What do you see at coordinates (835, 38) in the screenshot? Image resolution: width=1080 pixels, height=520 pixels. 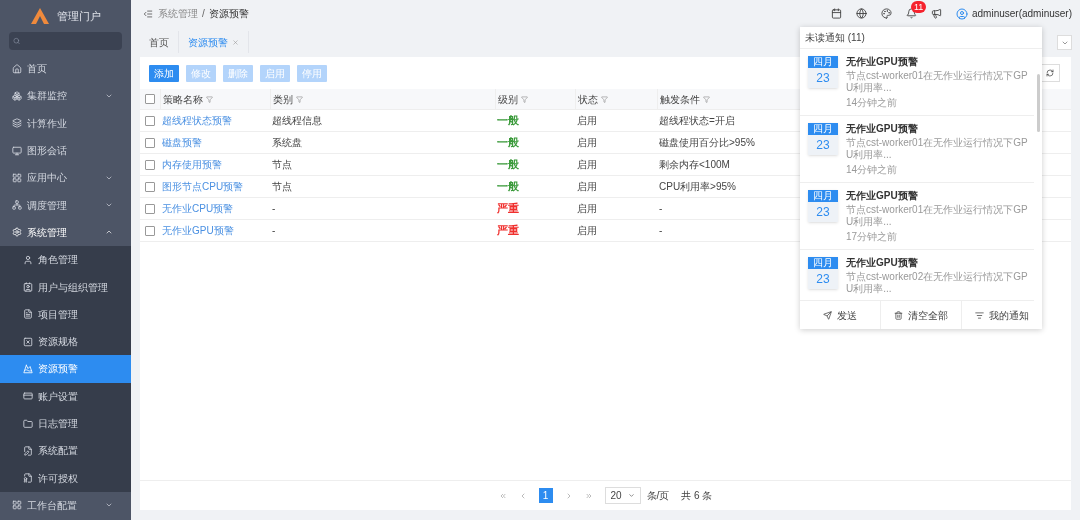 I see `popup-title: 未读通知 (11)` at bounding box center [835, 38].